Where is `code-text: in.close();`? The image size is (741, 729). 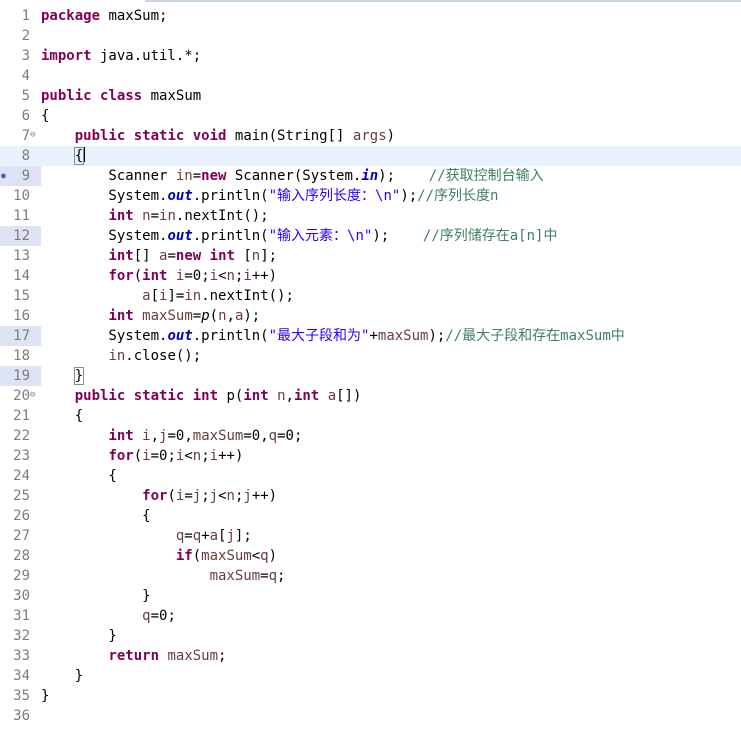
code-text: in.close(); is located at coordinates (121, 356).